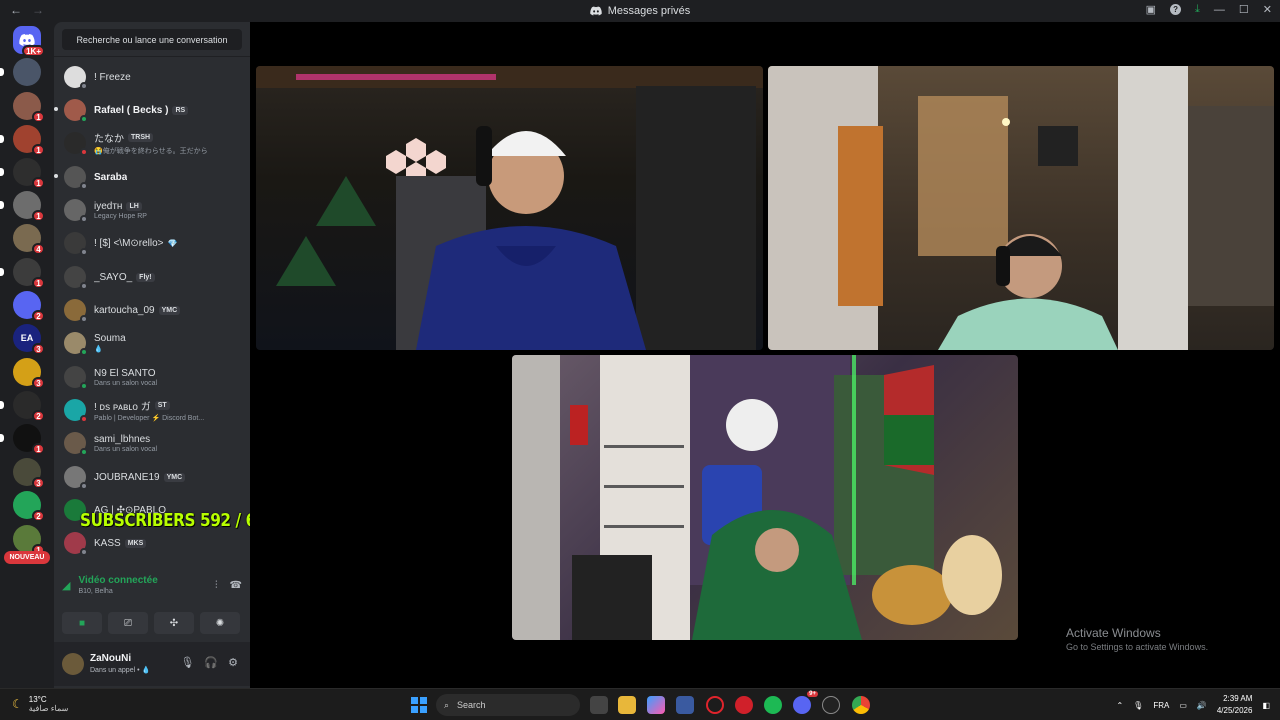 This screenshot has width=1280, height=720. I want to click on chevron-up-icon: ⌃, so click(1119, 705).